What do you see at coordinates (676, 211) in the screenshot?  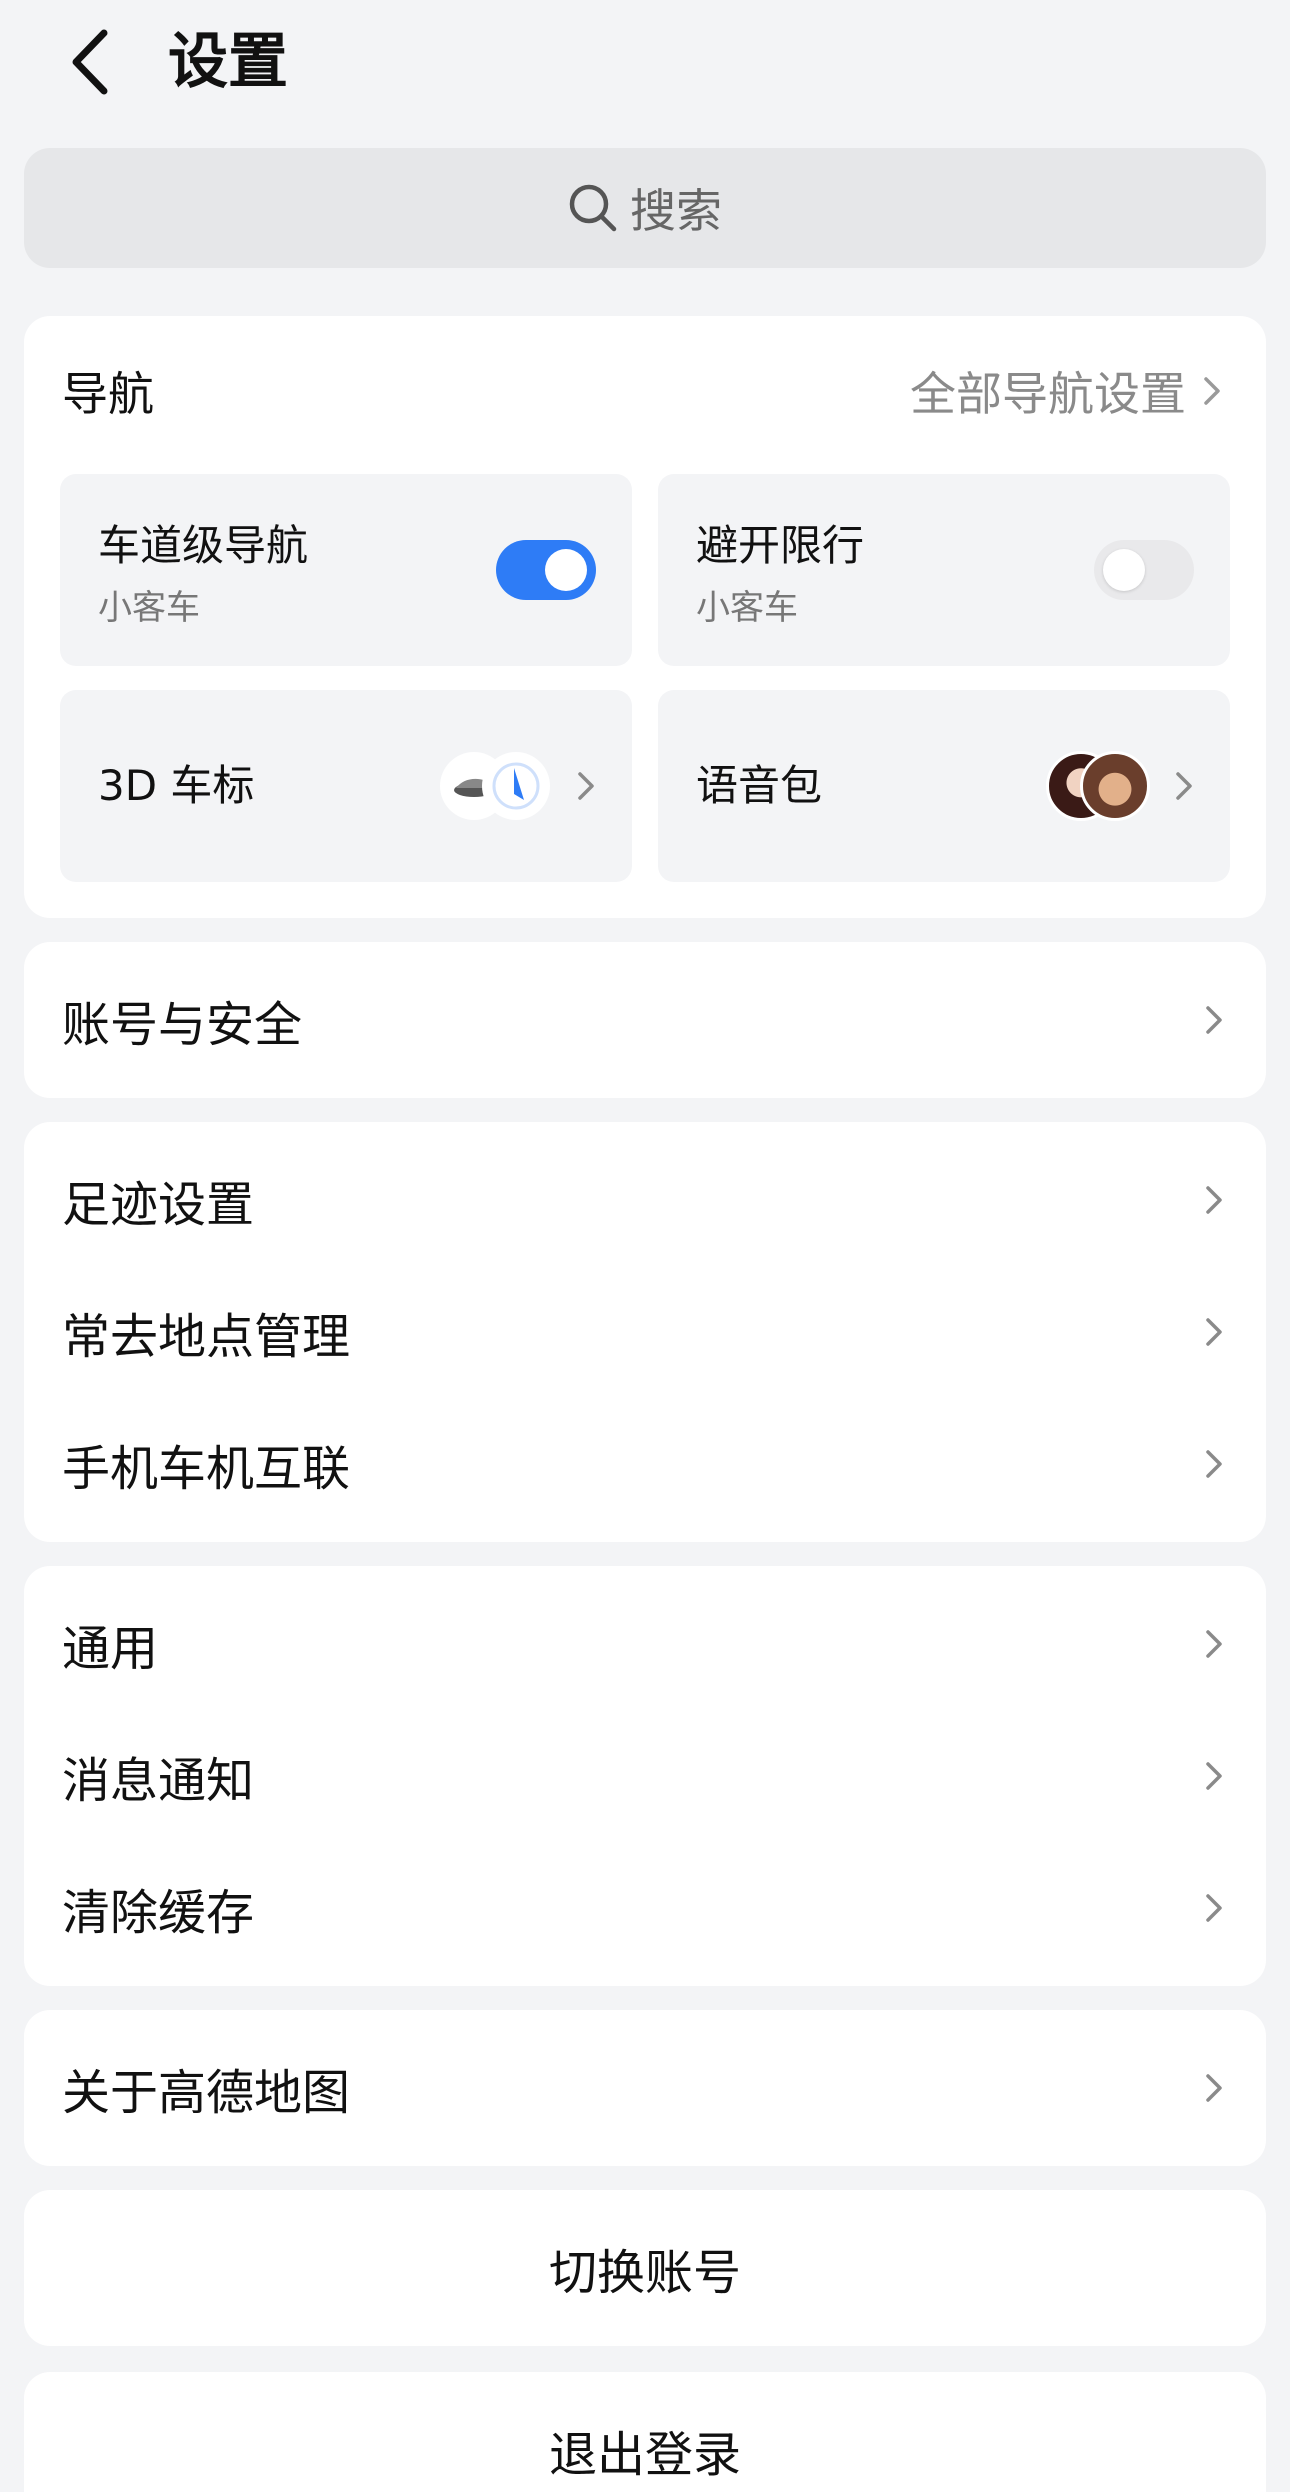 I see `search-placeholder: 搜索` at bounding box center [676, 211].